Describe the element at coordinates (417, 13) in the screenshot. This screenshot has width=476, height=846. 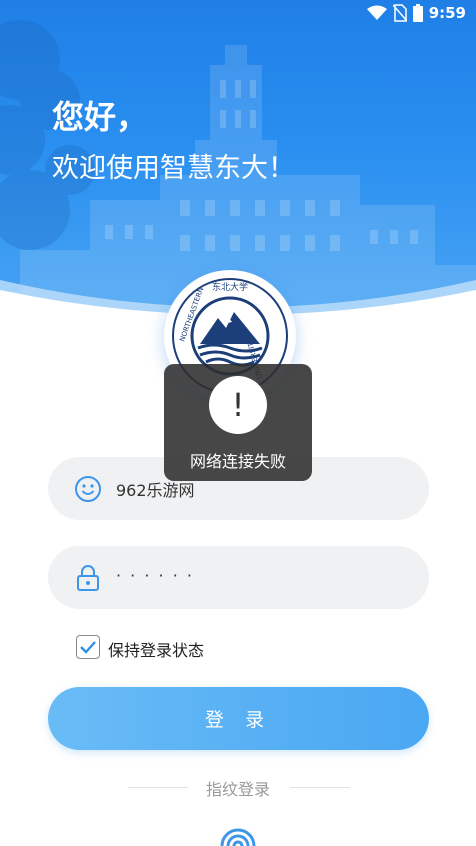
I see `battery-icon` at that location.